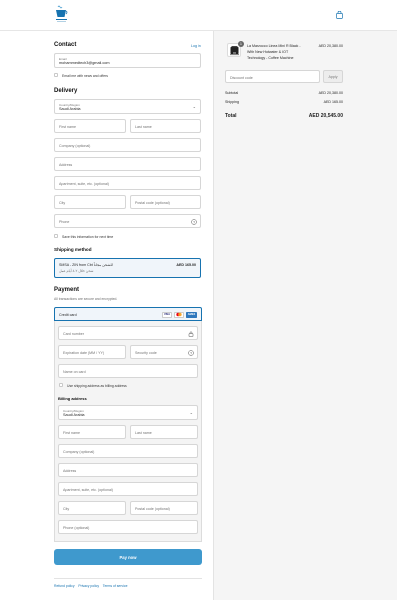 The height and width of the screenshot is (600, 397). I want to click on phone-field: Phone ?, so click(127, 221).